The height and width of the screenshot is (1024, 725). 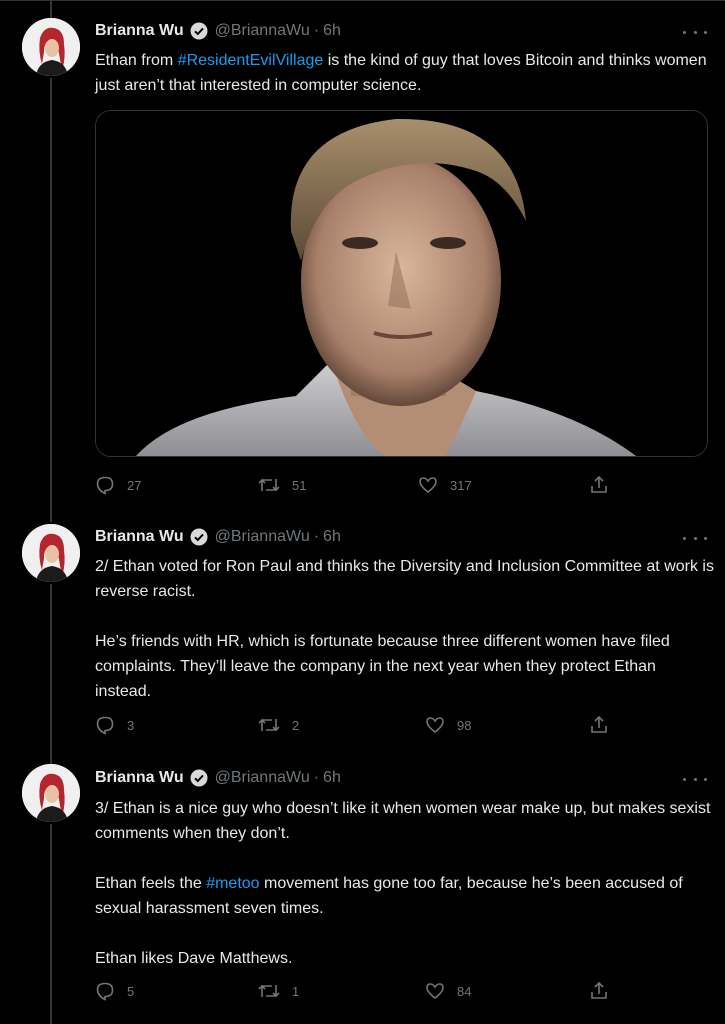 What do you see at coordinates (131, 991) in the screenshot?
I see `reply-count: 5` at bounding box center [131, 991].